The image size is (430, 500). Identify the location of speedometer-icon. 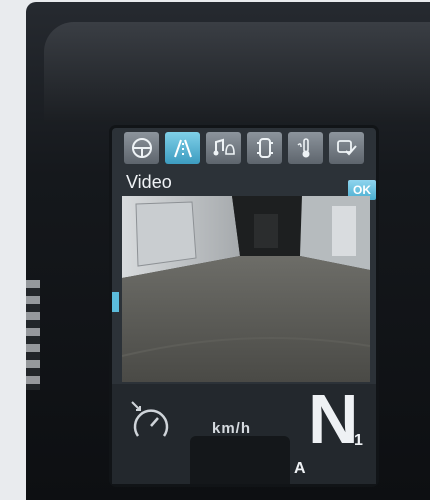
(150, 419).